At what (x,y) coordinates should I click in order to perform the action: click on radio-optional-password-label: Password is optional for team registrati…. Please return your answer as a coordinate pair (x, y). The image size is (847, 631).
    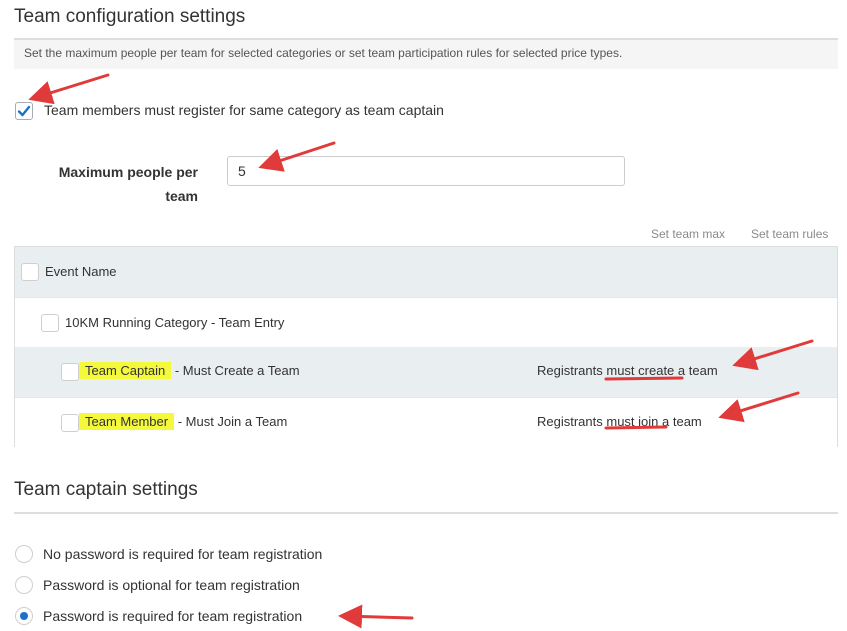
    Looking at the image, I should click on (171, 585).